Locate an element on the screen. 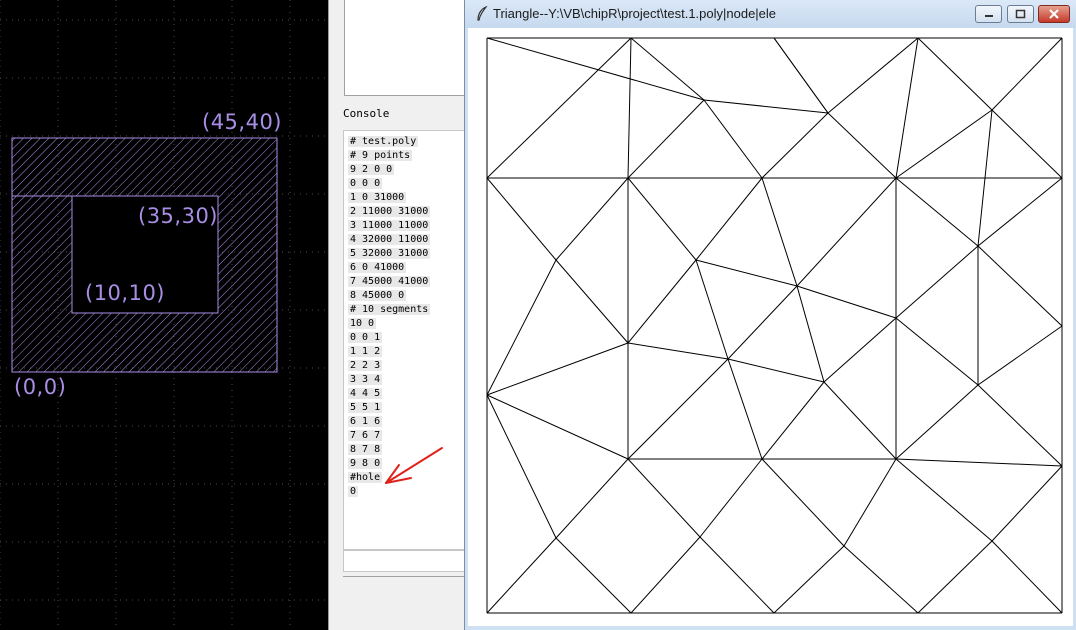 The height and width of the screenshot is (630, 1076). close-icon is located at coordinates (1054, 14).